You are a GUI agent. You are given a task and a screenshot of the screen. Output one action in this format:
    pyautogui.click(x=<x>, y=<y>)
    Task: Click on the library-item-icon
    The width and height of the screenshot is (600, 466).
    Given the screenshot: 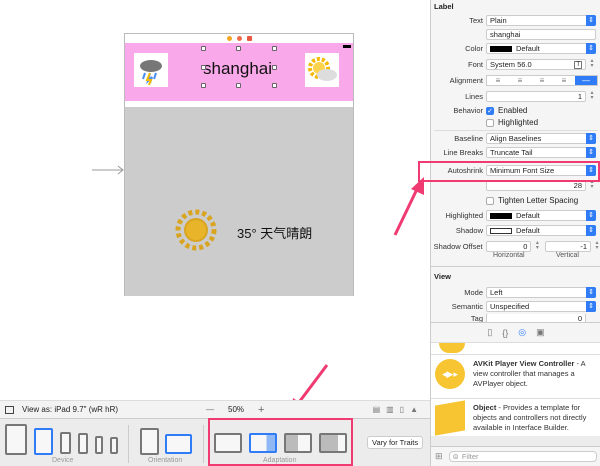 What is the action you would take?
    pyautogui.click(x=452, y=348)
    